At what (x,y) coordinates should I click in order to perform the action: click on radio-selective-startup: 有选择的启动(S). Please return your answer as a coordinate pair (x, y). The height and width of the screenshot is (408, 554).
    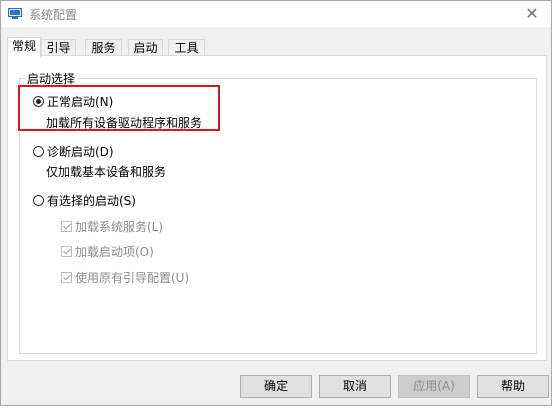
    Looking at the image, I should click on (84, 201).